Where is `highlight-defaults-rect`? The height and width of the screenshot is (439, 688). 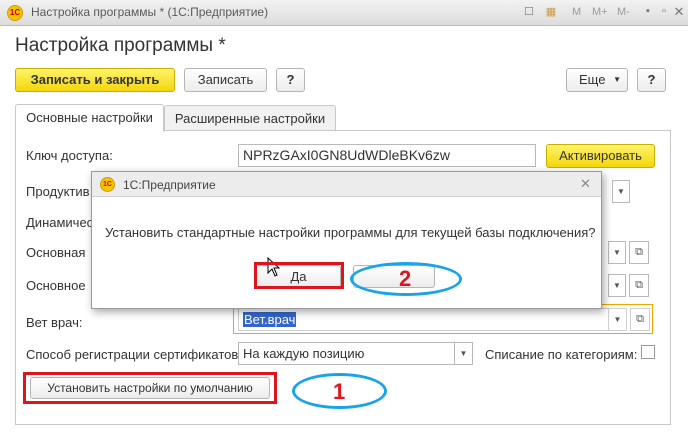
highlight-defaults-rect is located at coordinates (150, 388).